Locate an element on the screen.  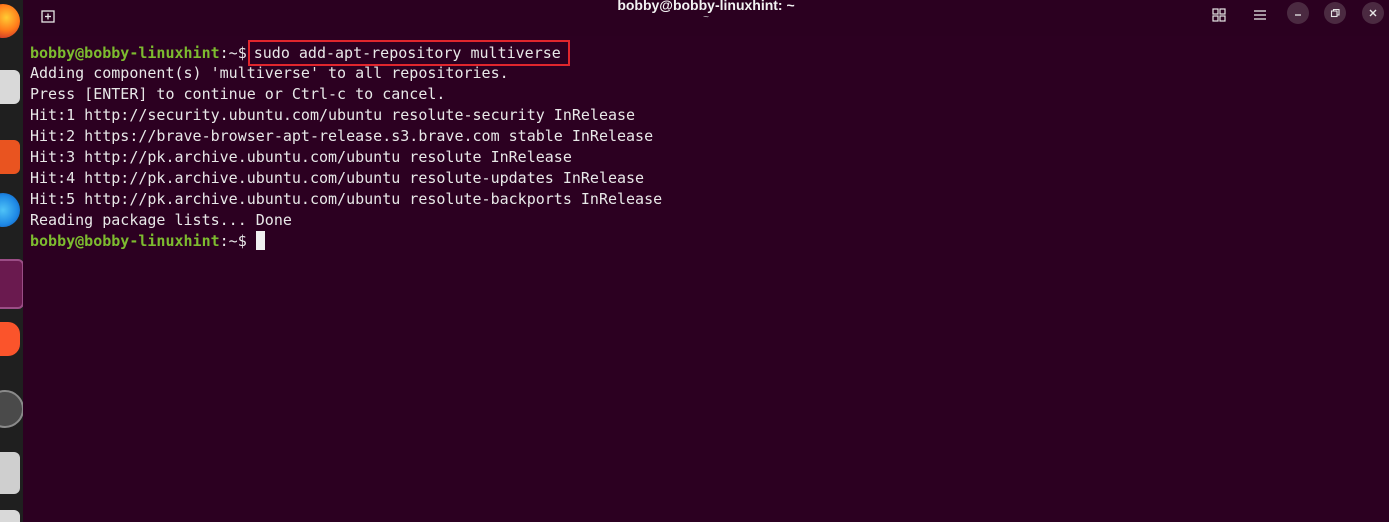
restore-button is located at coordinates (1335, 13).